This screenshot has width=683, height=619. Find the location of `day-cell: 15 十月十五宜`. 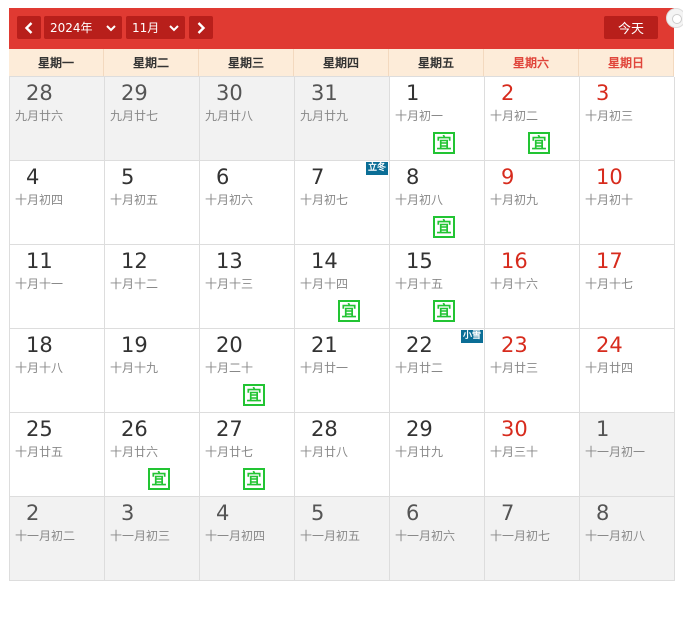

day-cell: 15 十月十五宜 is located at coordinates (437, 287).